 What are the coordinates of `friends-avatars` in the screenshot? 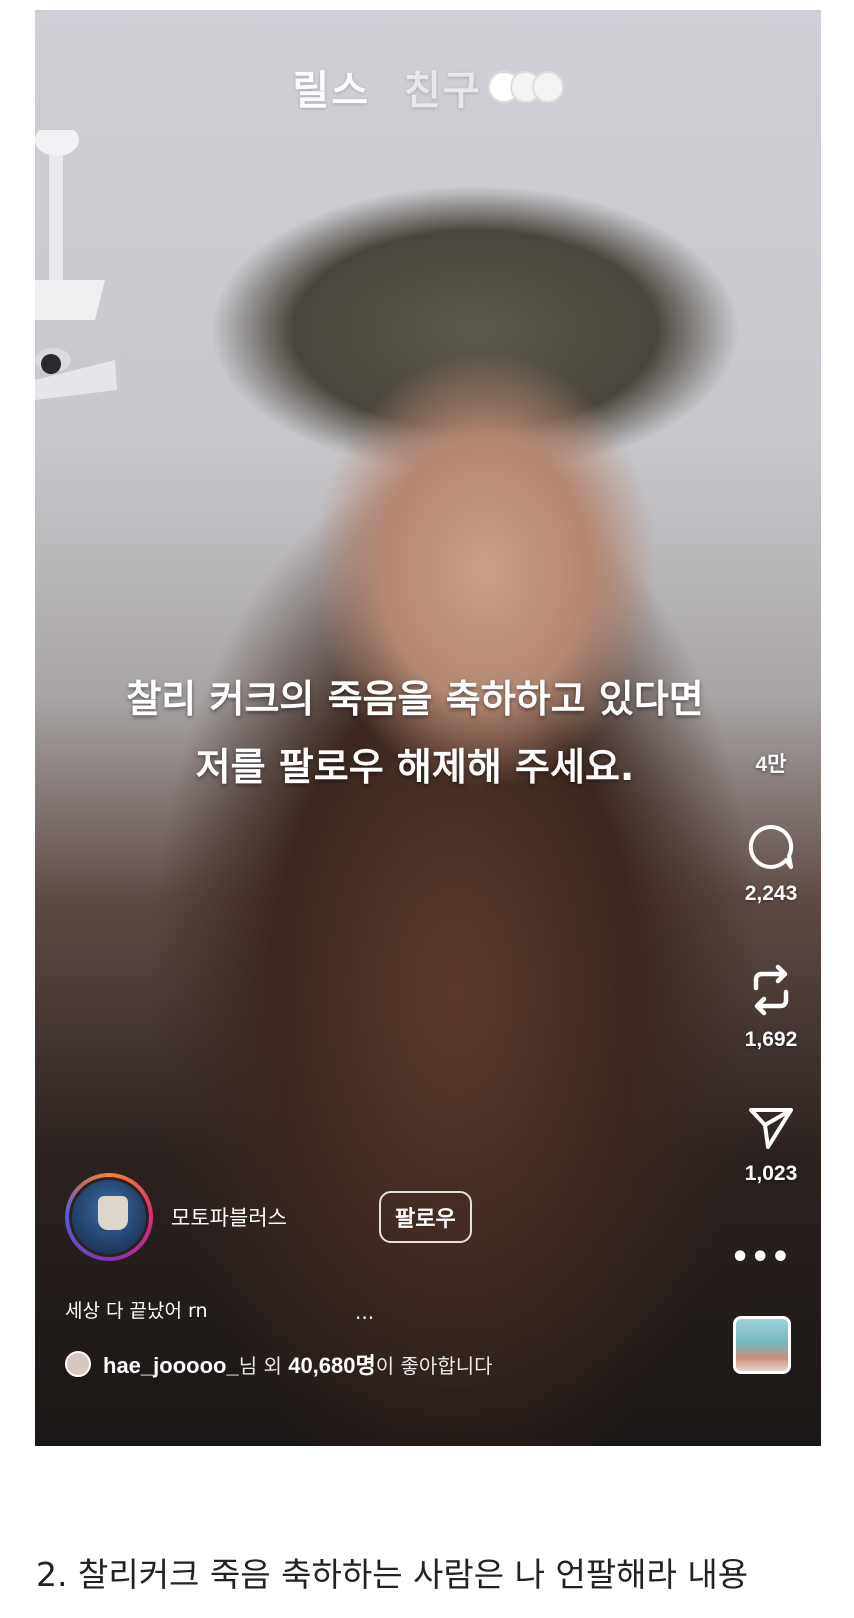 It's located at (525, 87).